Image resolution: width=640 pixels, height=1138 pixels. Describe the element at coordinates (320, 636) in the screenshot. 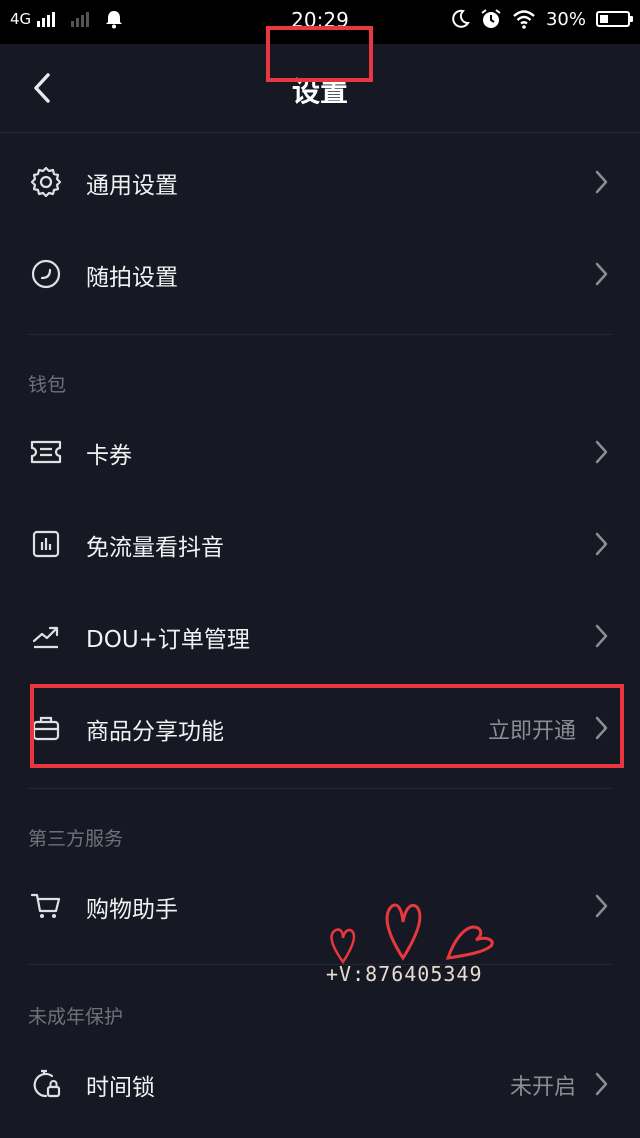

I see `settings-item-dou-orders: DOU+订单管理` at that location.